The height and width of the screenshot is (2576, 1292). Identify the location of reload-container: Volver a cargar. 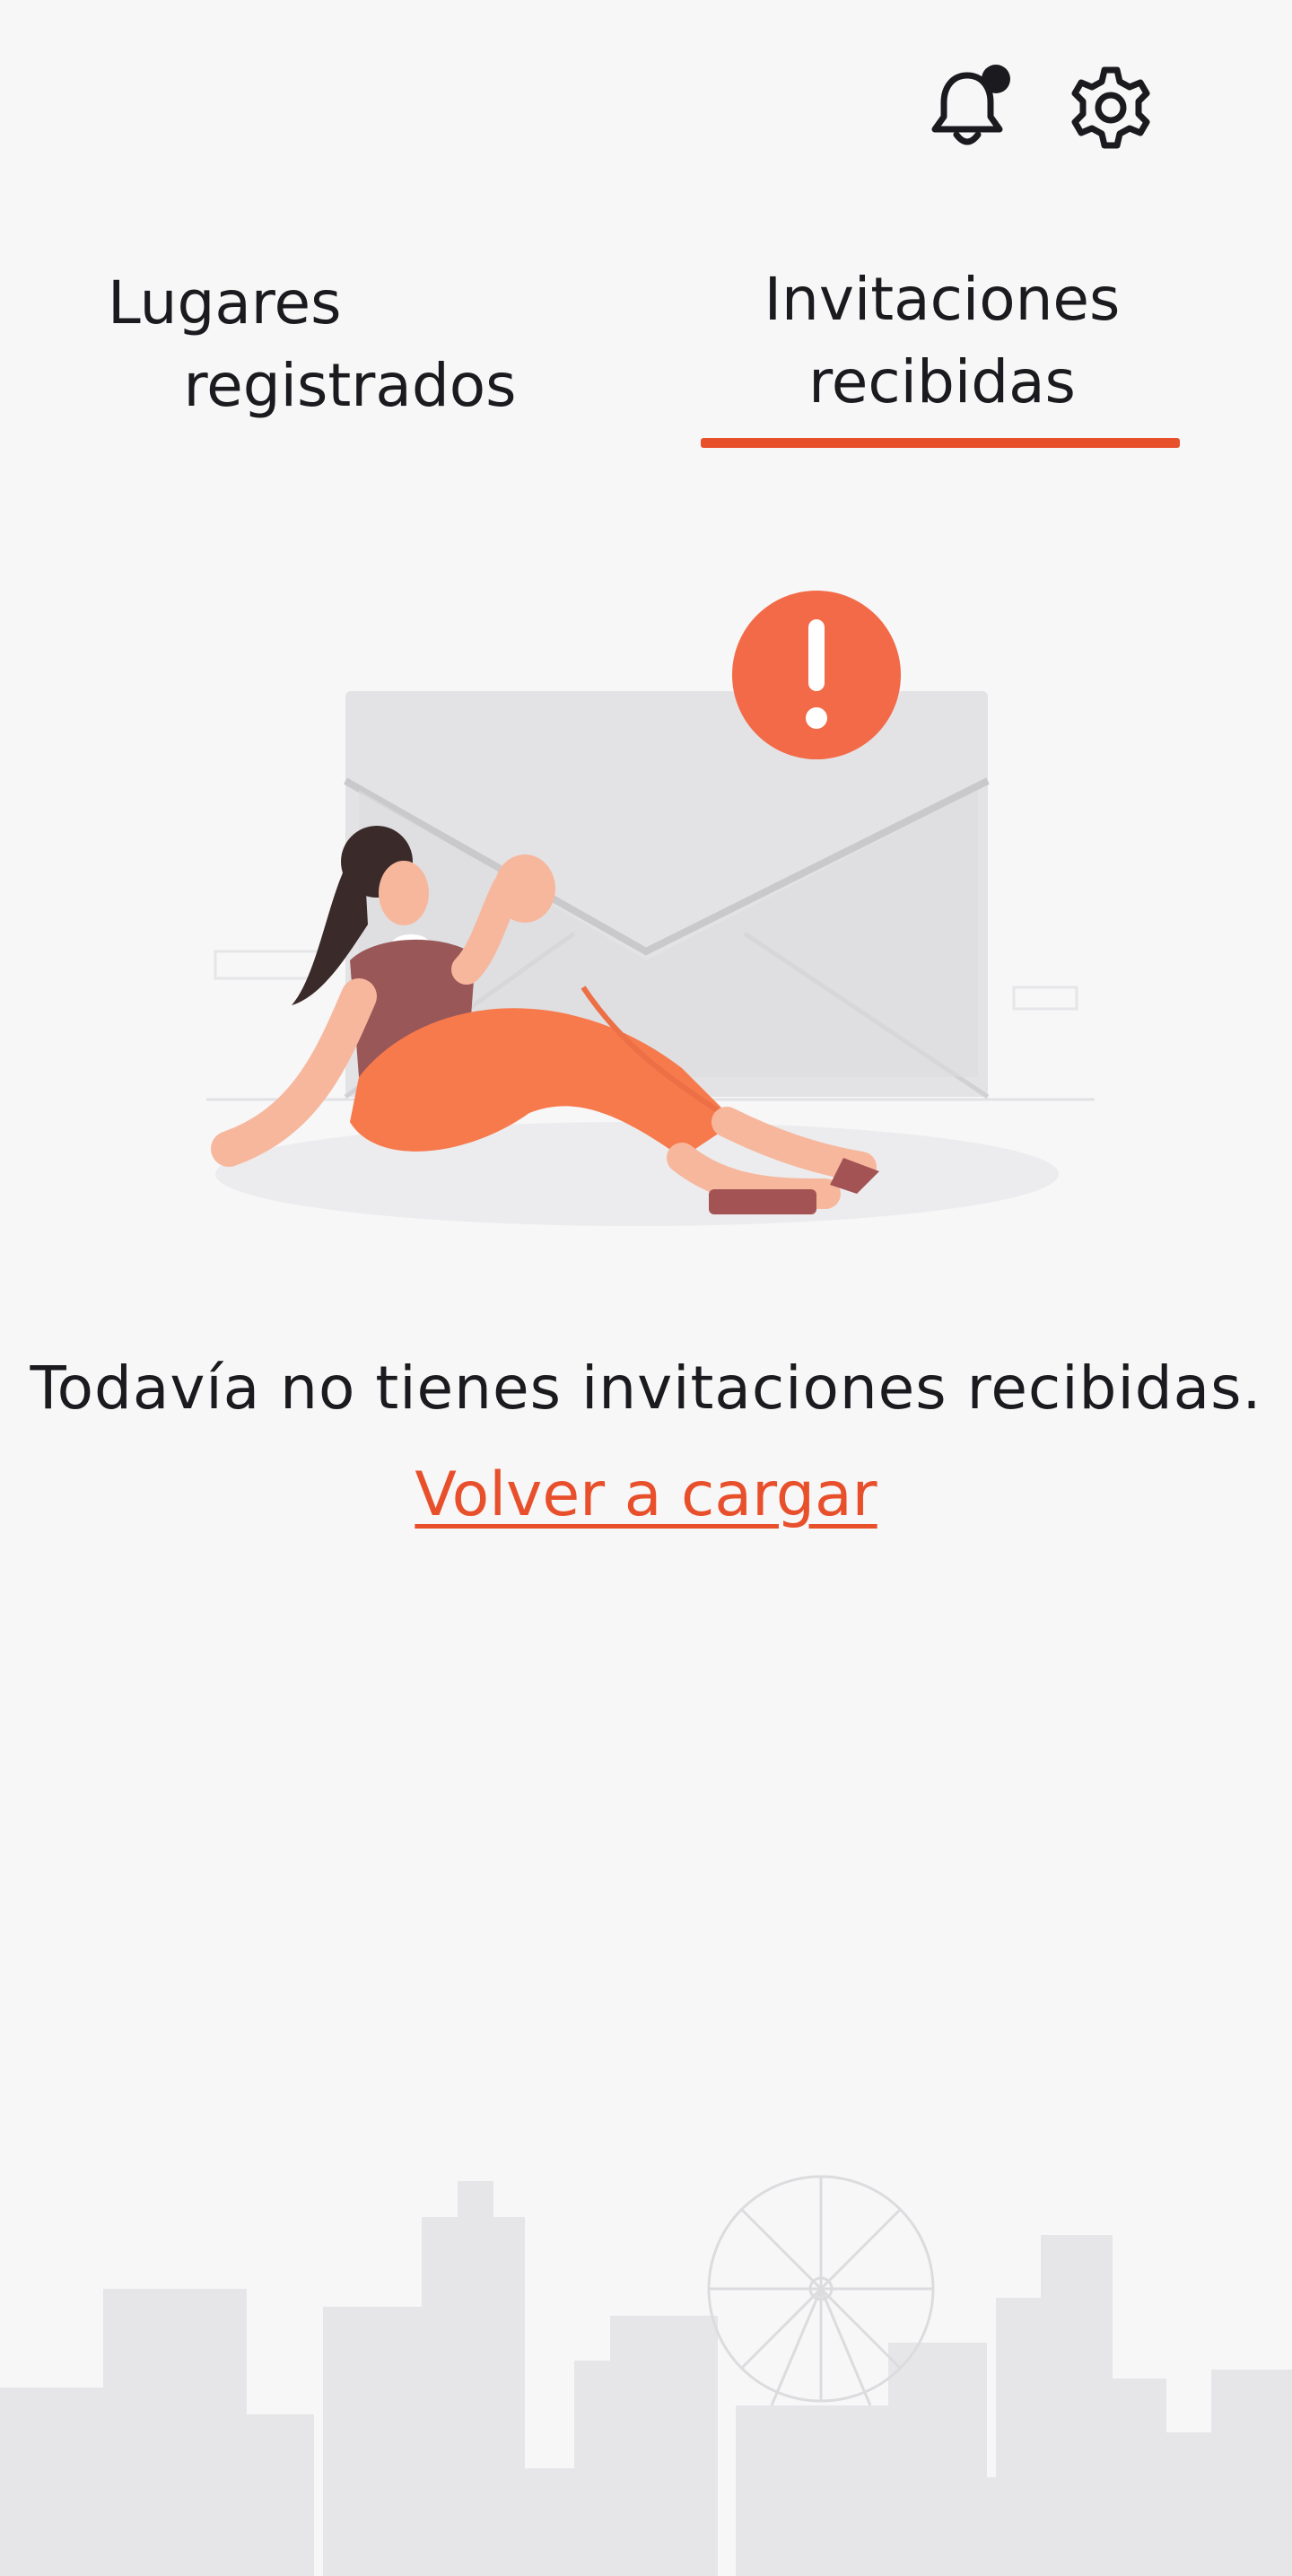
(646, 1494).